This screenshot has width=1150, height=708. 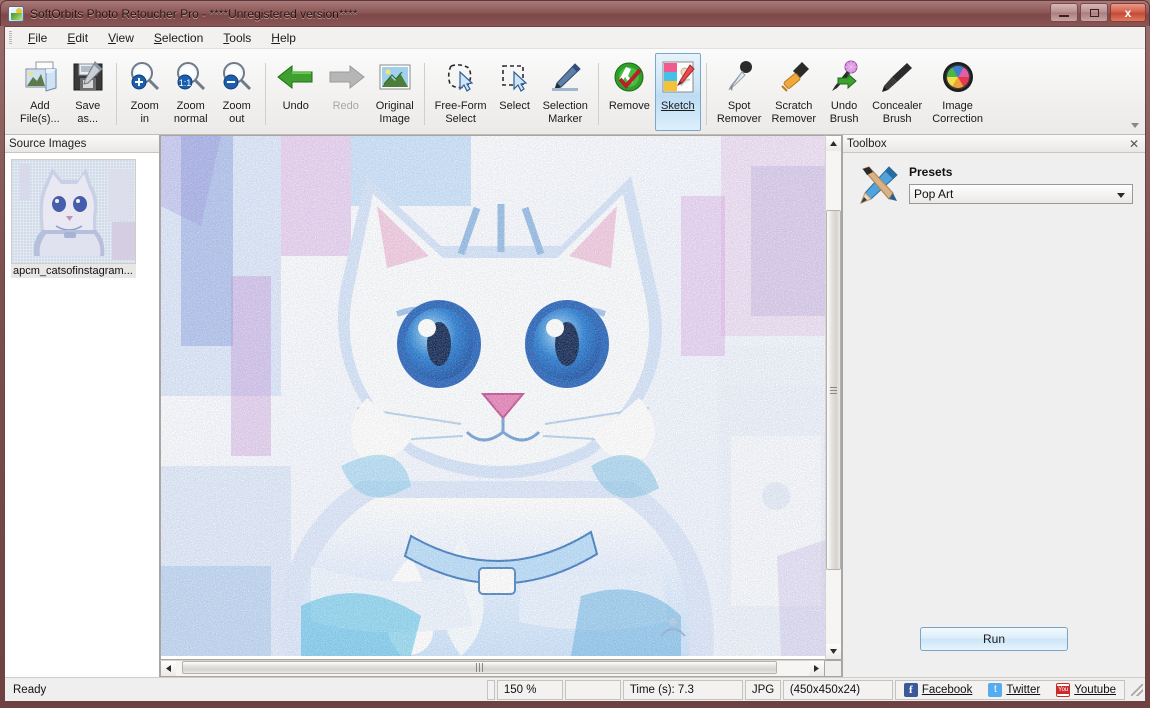 What do you see at coordinates (1094, 12) in the screenshot?
I see `maximize-button` at bounding box center [1094, 12].